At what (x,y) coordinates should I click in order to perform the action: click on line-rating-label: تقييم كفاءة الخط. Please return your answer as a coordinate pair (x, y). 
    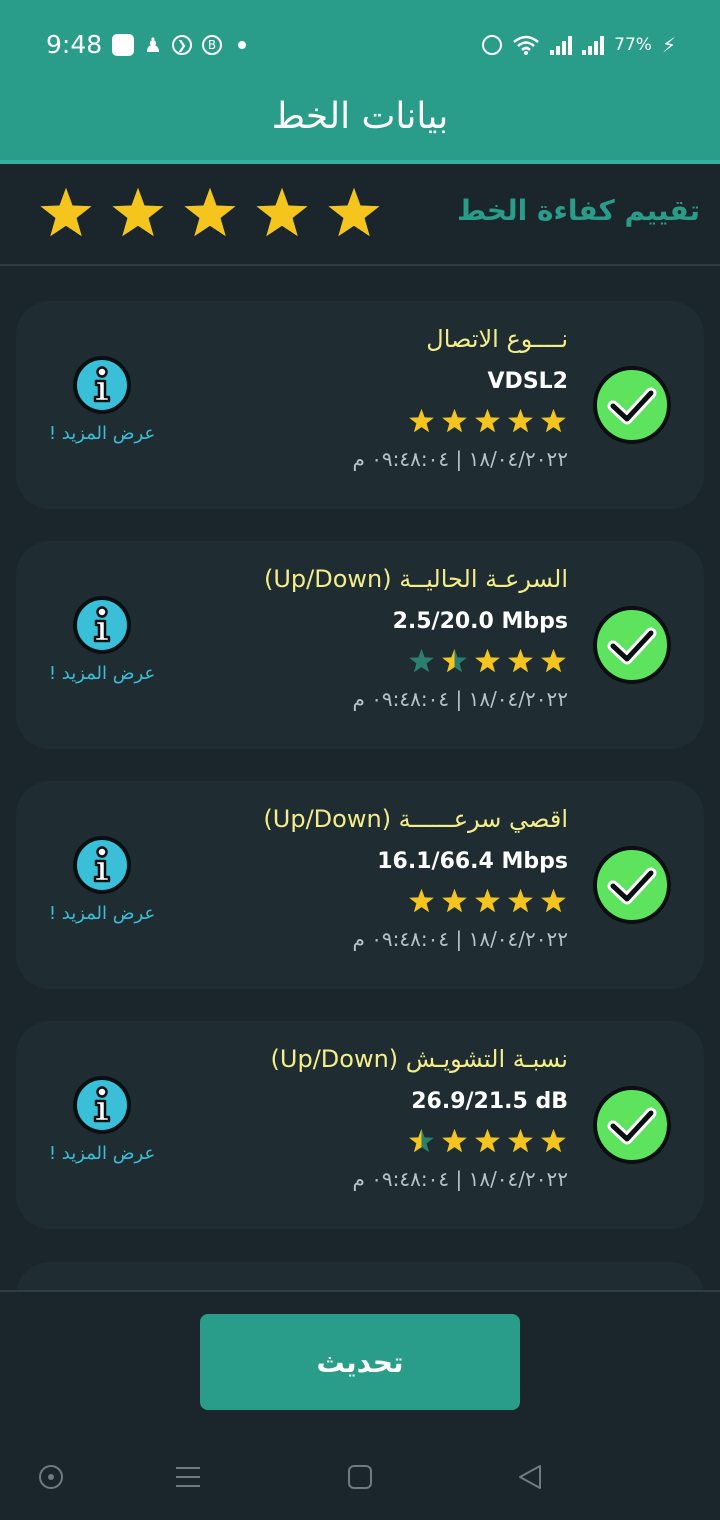
    Looking at the image, I should click on (578, 210).